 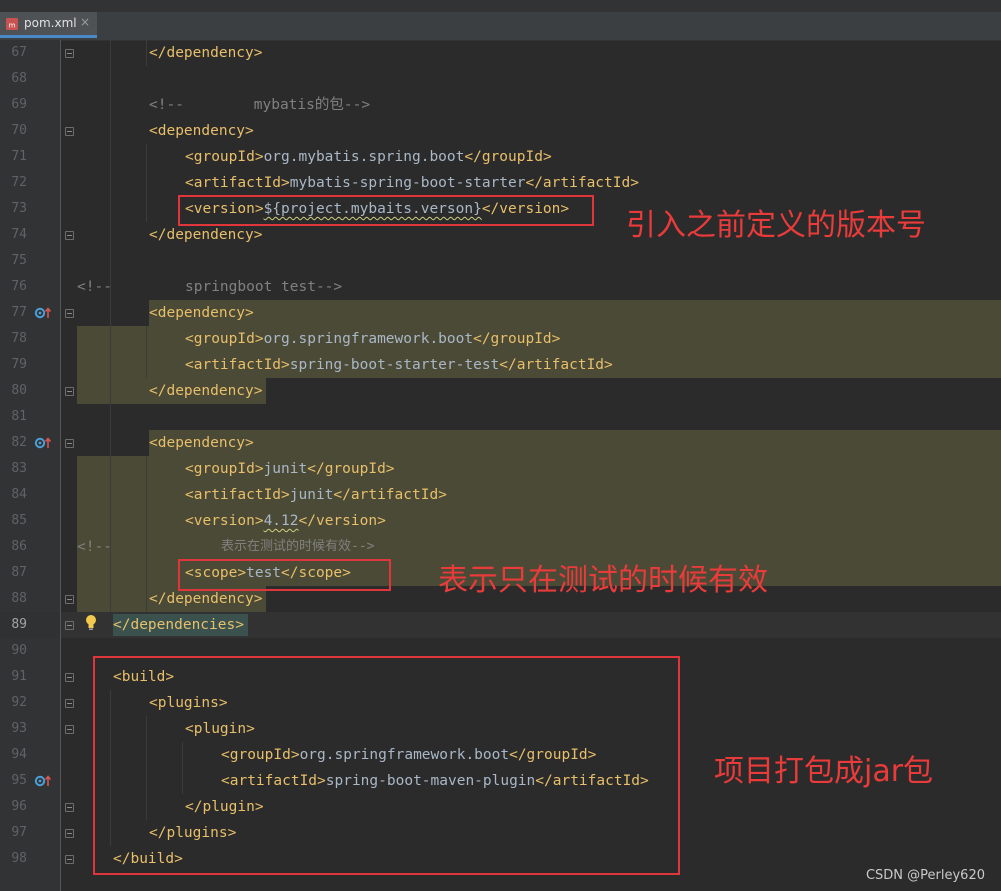 What do you see at coordinates (19, 780) in the screenshot?
I see `line-number: 95` at bounding box center [19, 780].